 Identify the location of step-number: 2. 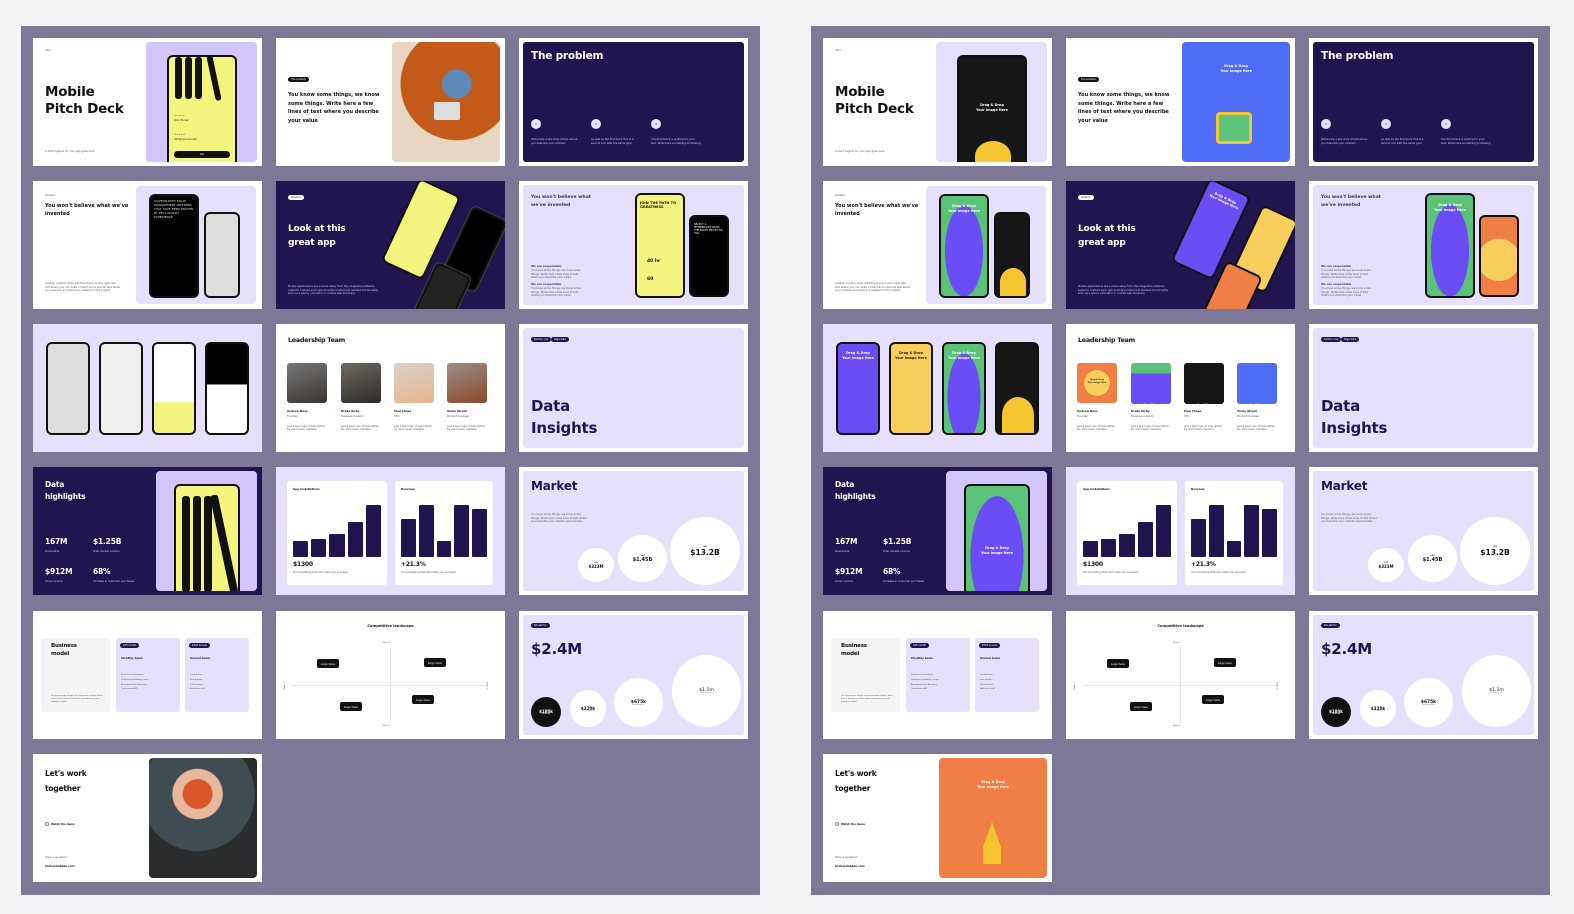
(596, 124).